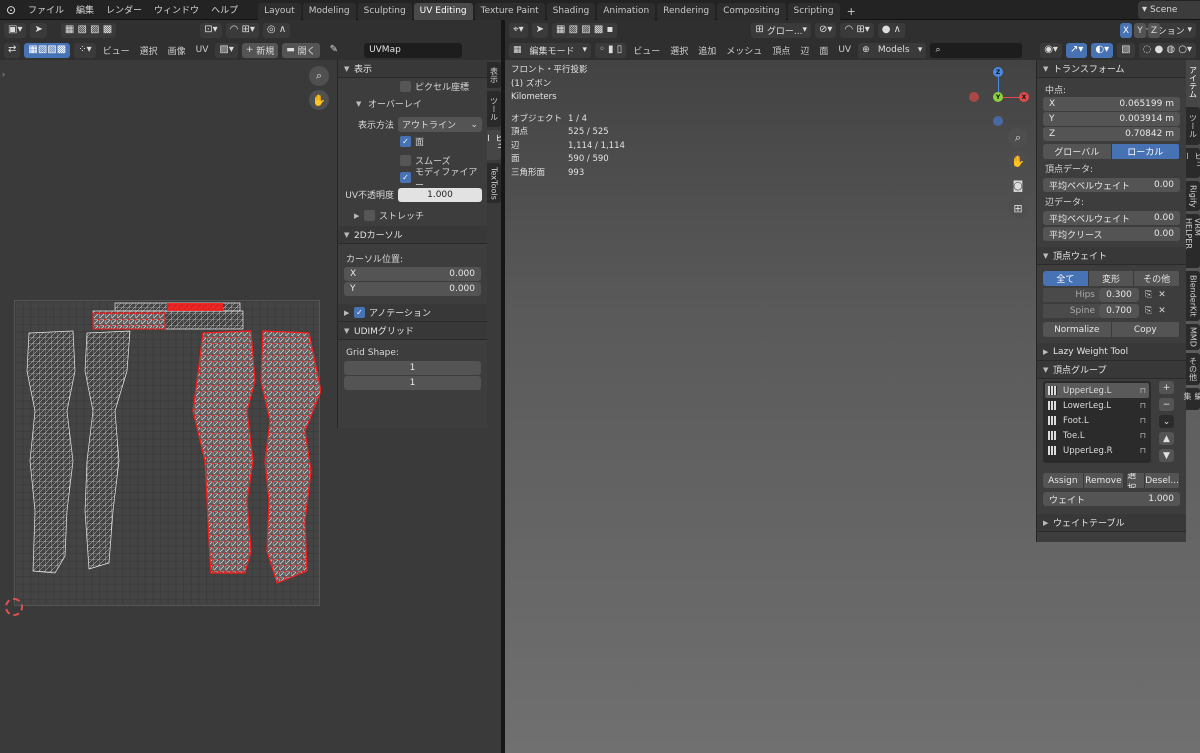 This screenshot has height=753, width=1200. Describe the element at coordinates (412, 179) in the screenshot. I see `modifier-row: ✓ モディファイアー` at that location.